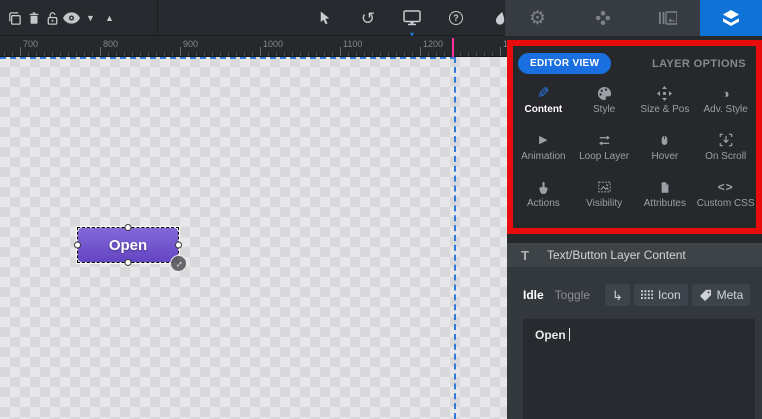  I want to click on layer-options-tab, so click(731, 18).